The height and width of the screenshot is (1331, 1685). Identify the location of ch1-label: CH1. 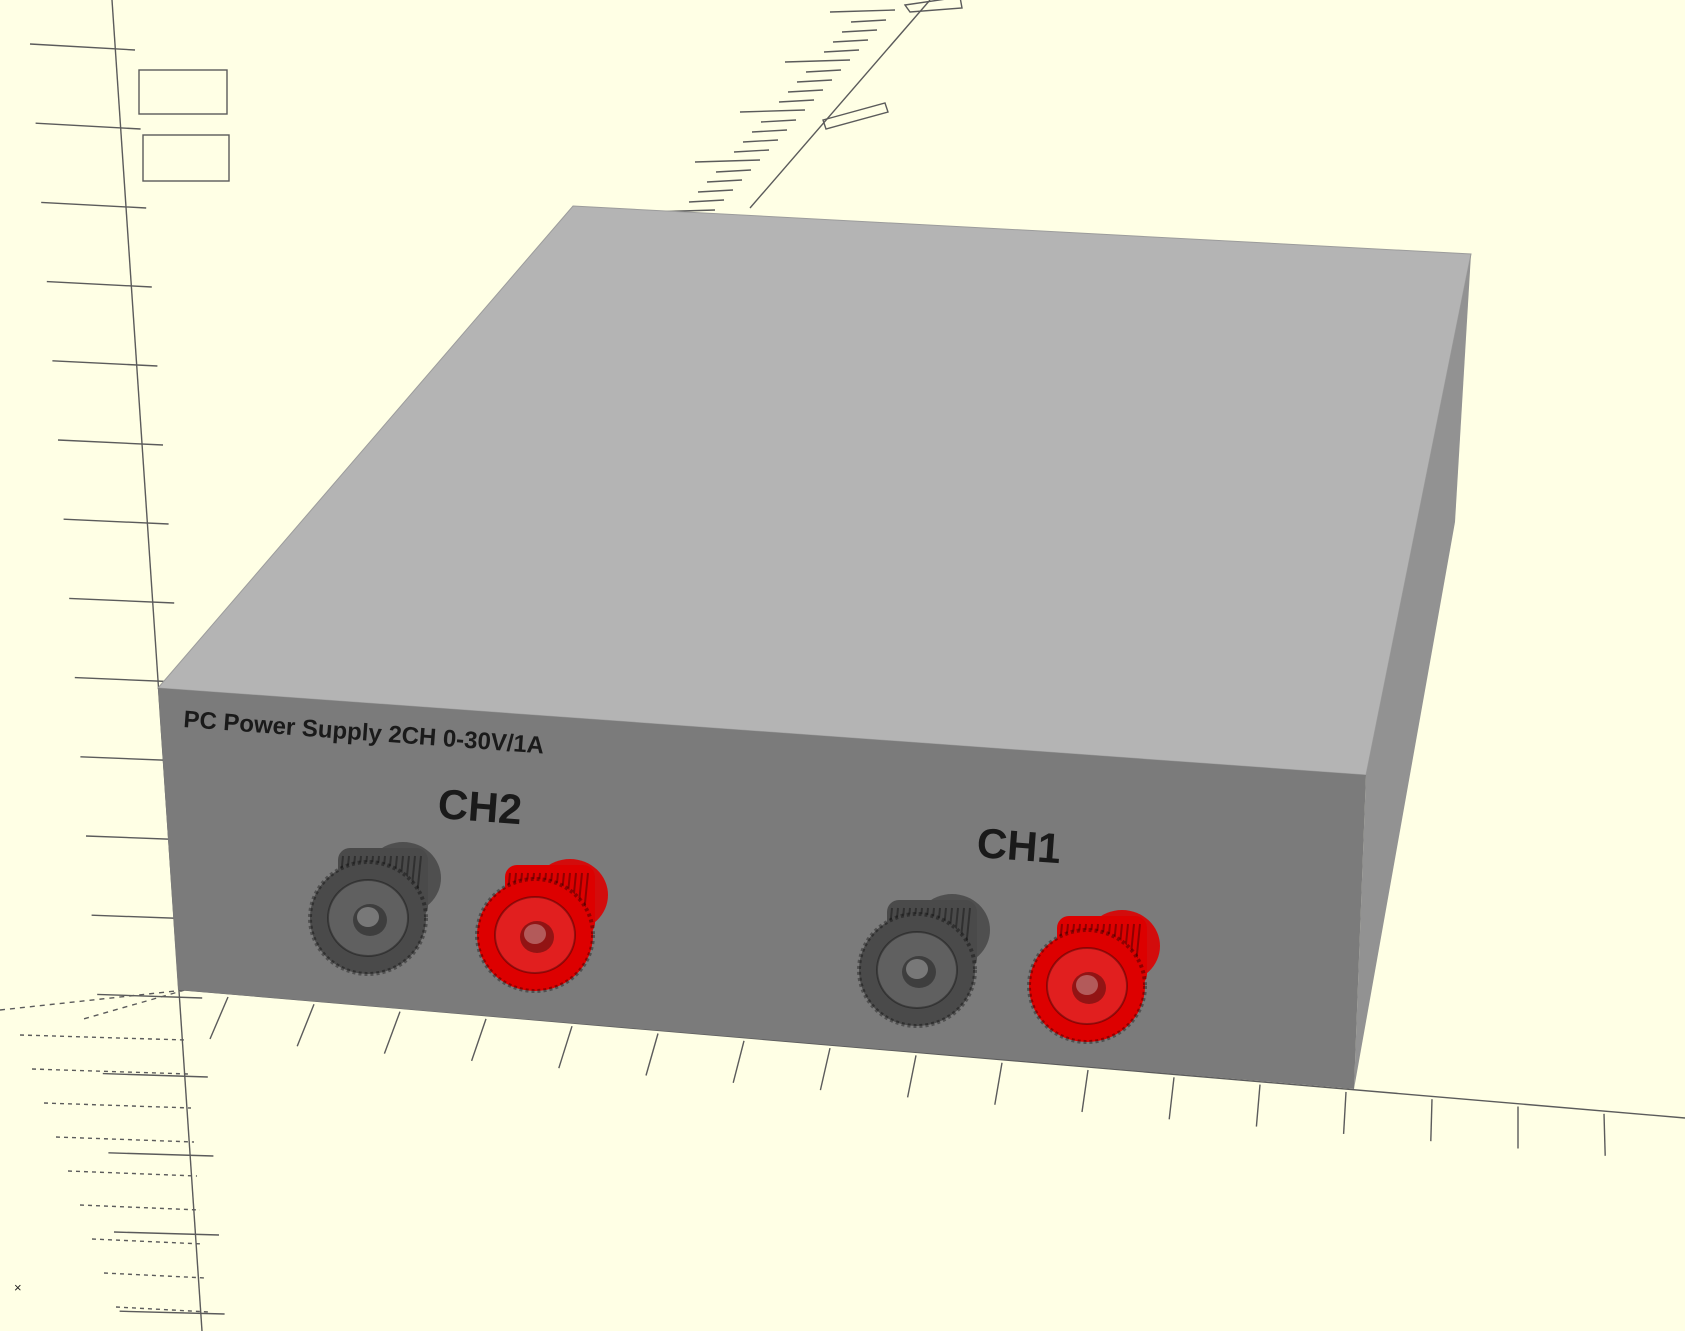
(1018, 845).